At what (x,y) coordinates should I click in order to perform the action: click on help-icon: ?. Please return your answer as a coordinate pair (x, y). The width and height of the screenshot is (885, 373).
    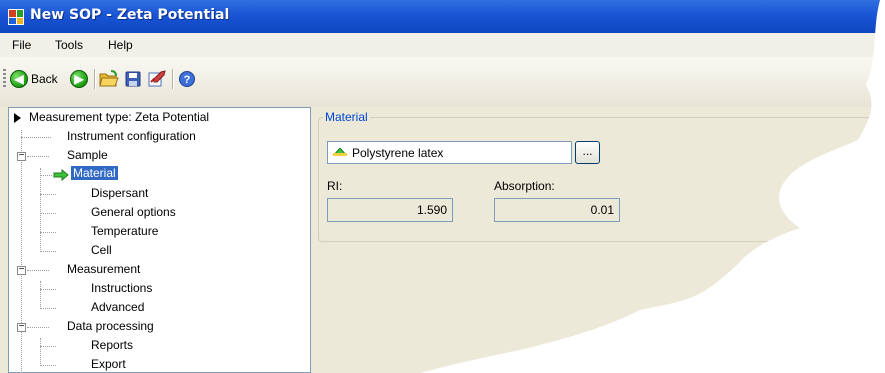
    Looking at the image, I should click on (187, 79).